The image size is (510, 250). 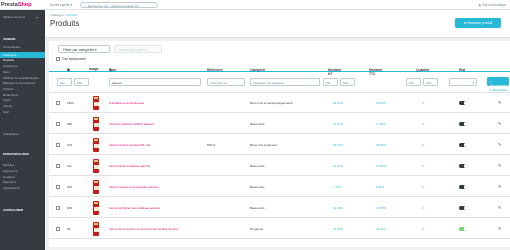 I want to click on product-name-link: Vernis incolore aérosol 5th mat, so click(x=129, y=145).